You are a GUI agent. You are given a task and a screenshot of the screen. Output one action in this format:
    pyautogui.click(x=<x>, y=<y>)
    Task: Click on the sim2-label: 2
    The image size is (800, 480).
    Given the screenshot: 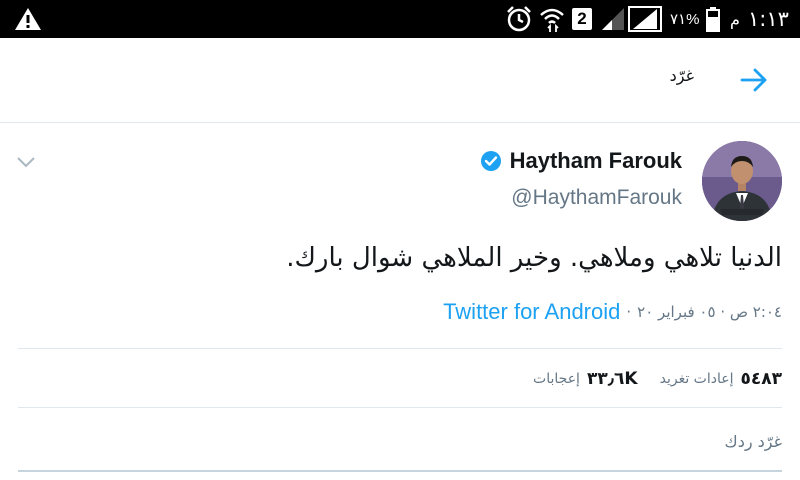 What is the action you would take?
    pyautogui.click(x=582, y=19)
    